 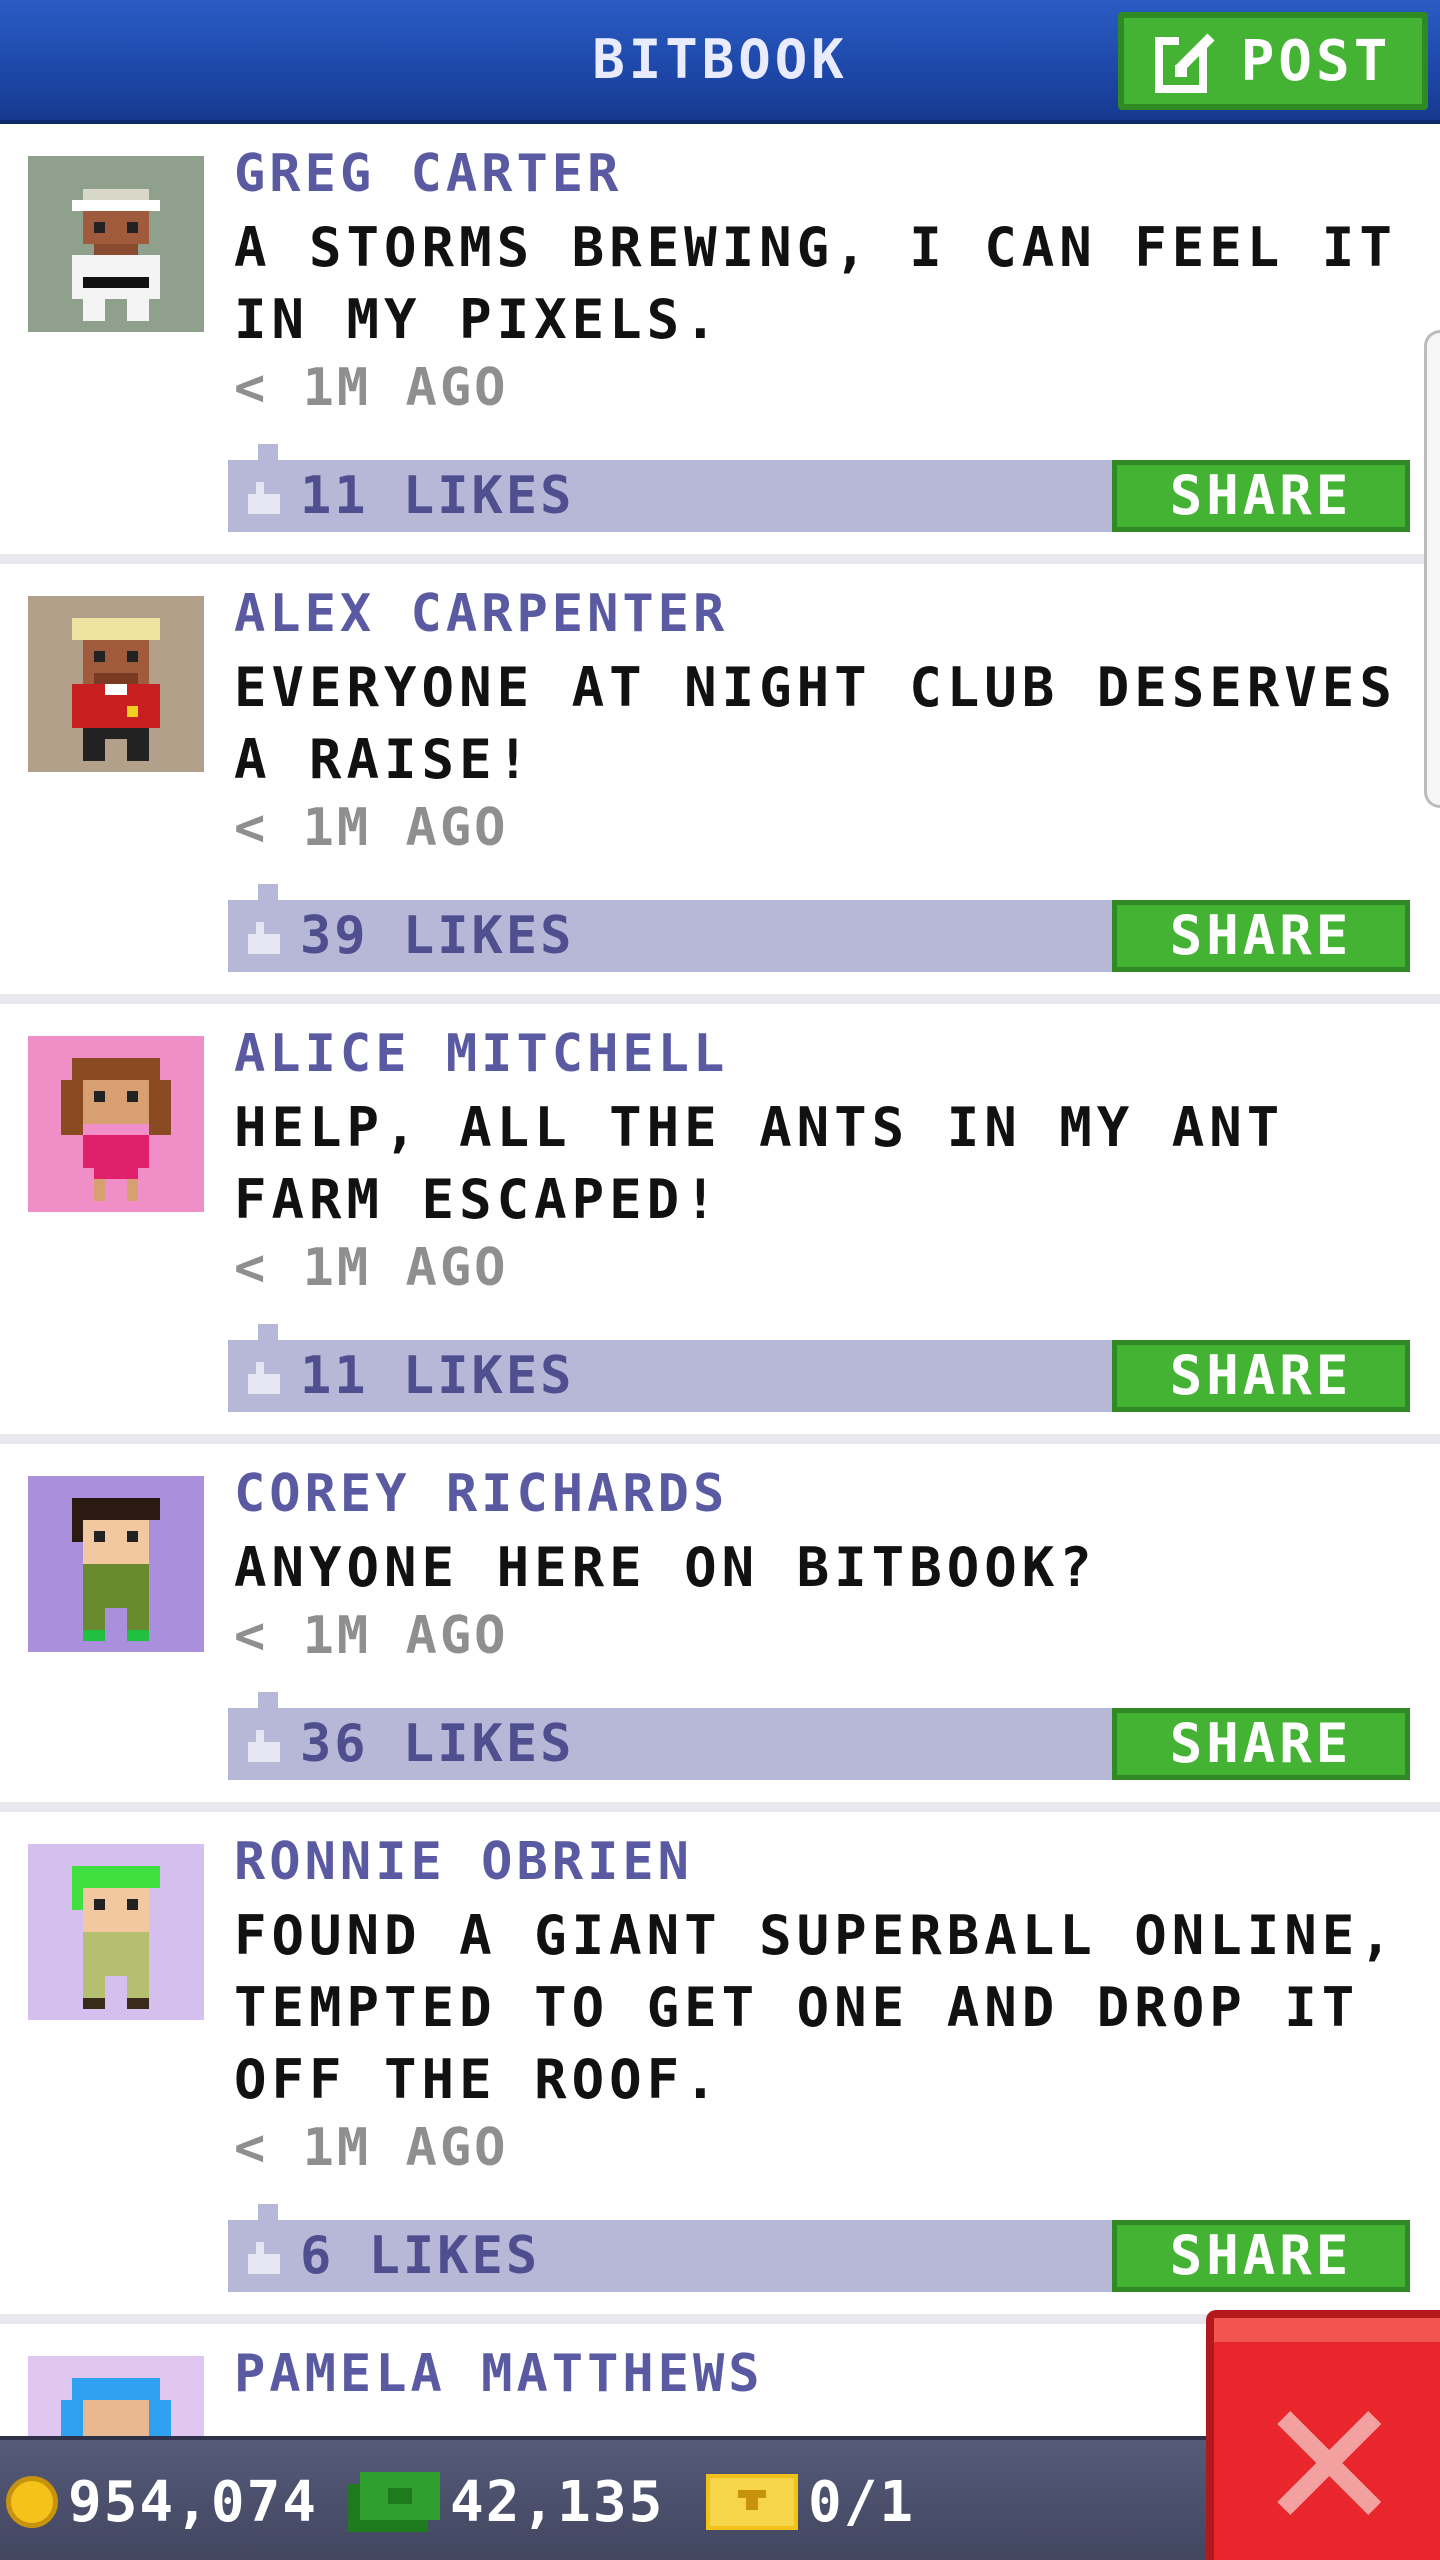 What do you see at coordinates (437, 936) in the screenshot?
I see `likes-count: 39 LIKES` at bounding box center [437, 936].